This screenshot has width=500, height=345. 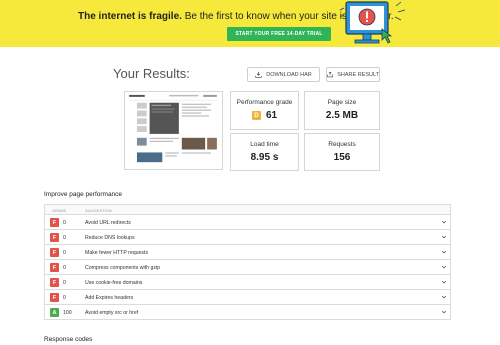 What do you see at coordinates (68, 339) in the screenshot?
I see `response-codes-title: Response codes` at bounding box center [68, 339].